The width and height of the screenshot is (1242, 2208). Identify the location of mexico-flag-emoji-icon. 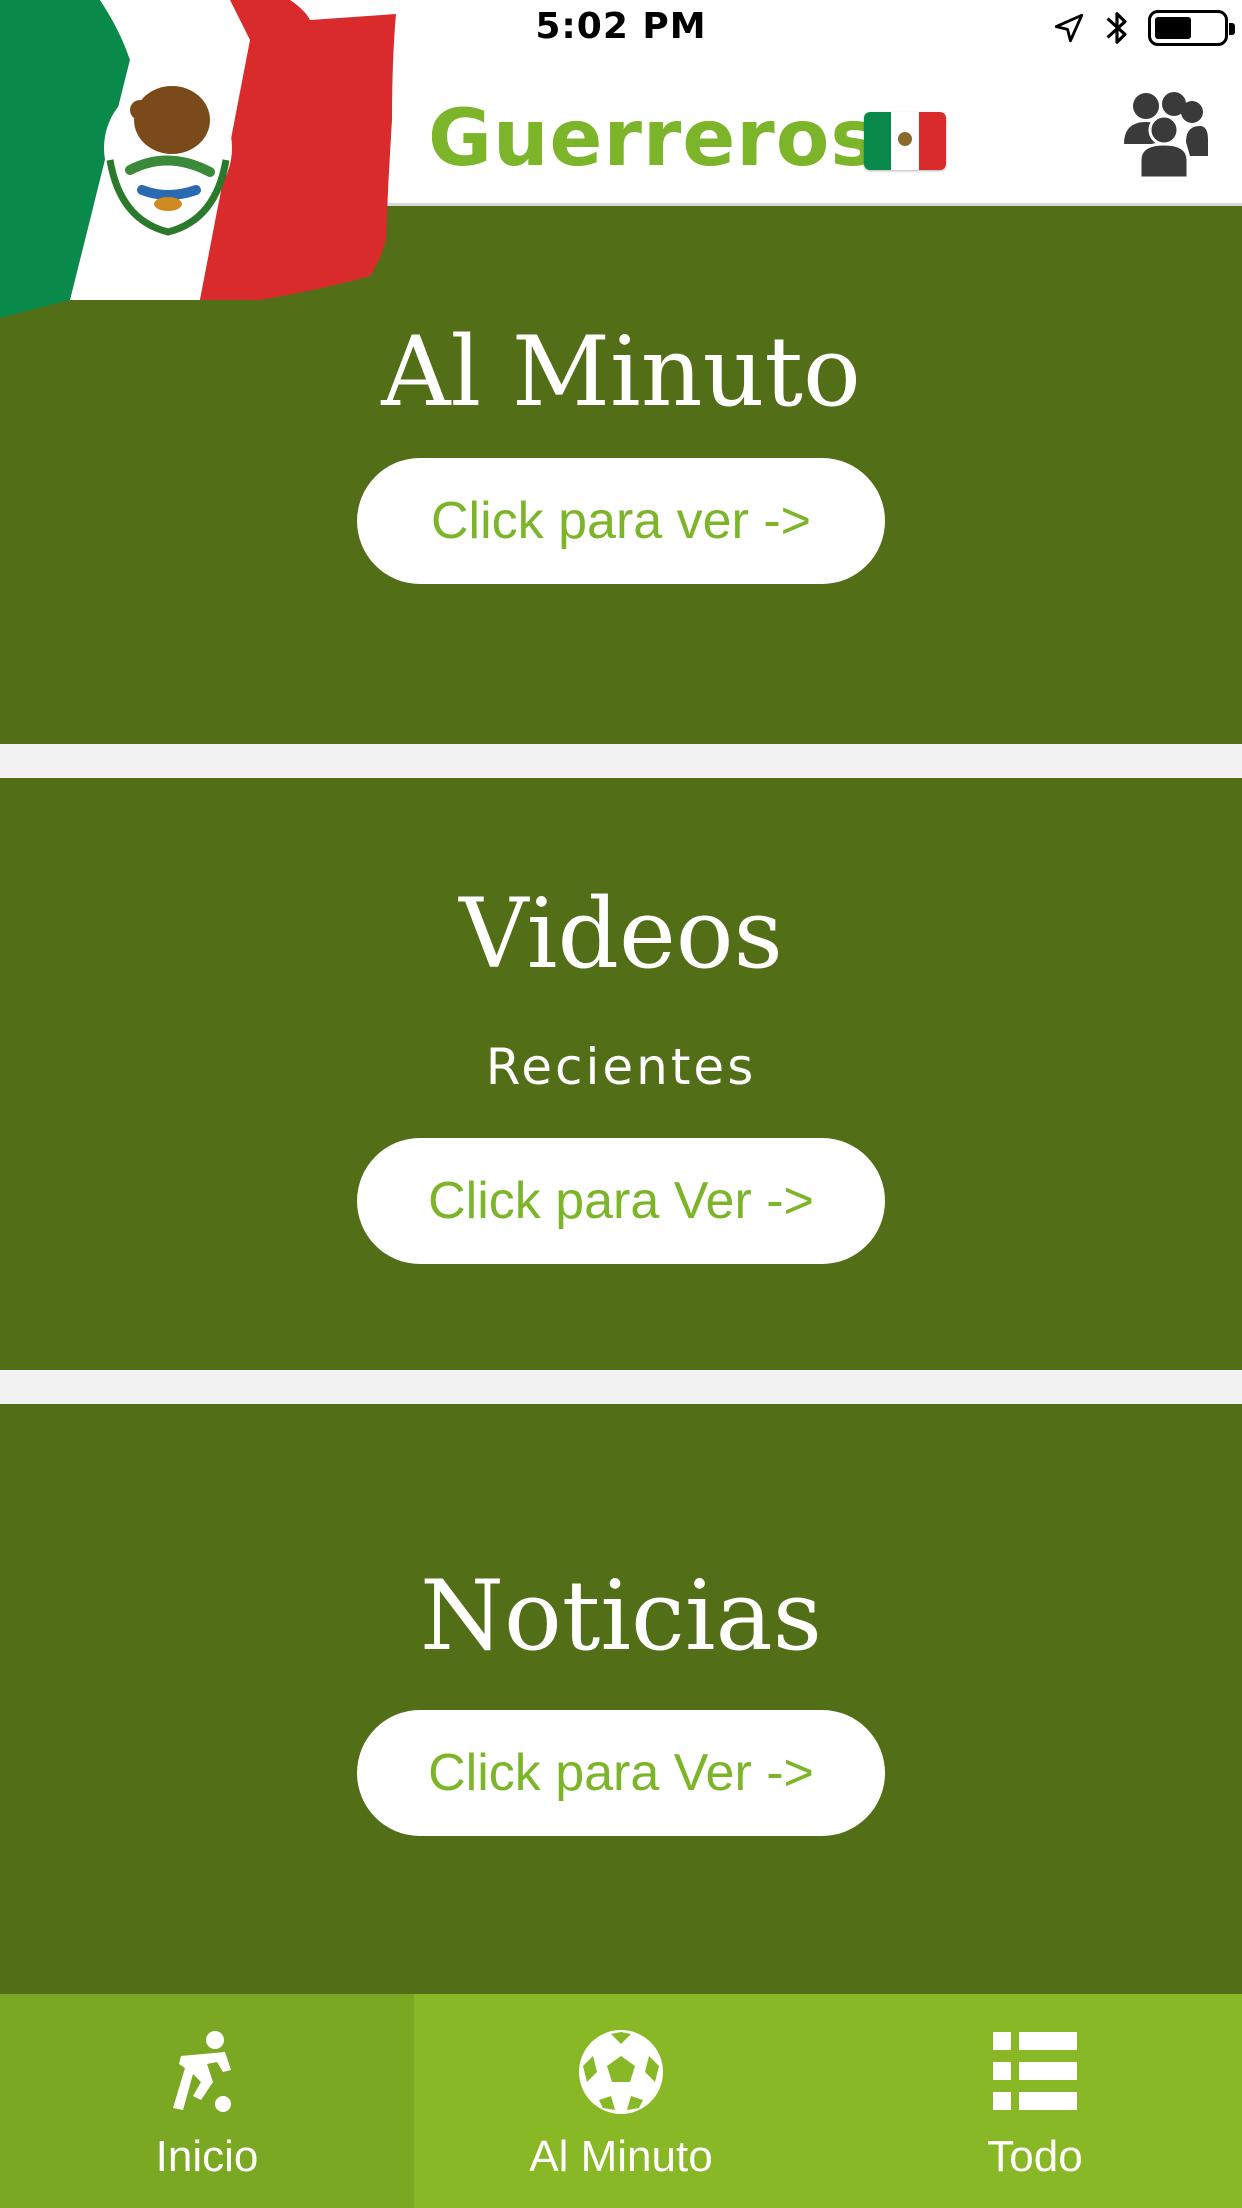
(905, 141).